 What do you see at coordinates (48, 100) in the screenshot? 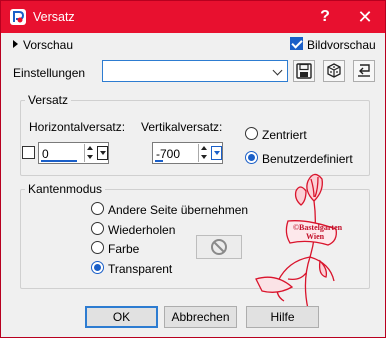
I see `offset-group-title: Versatz` at bounding box center [48, 100].